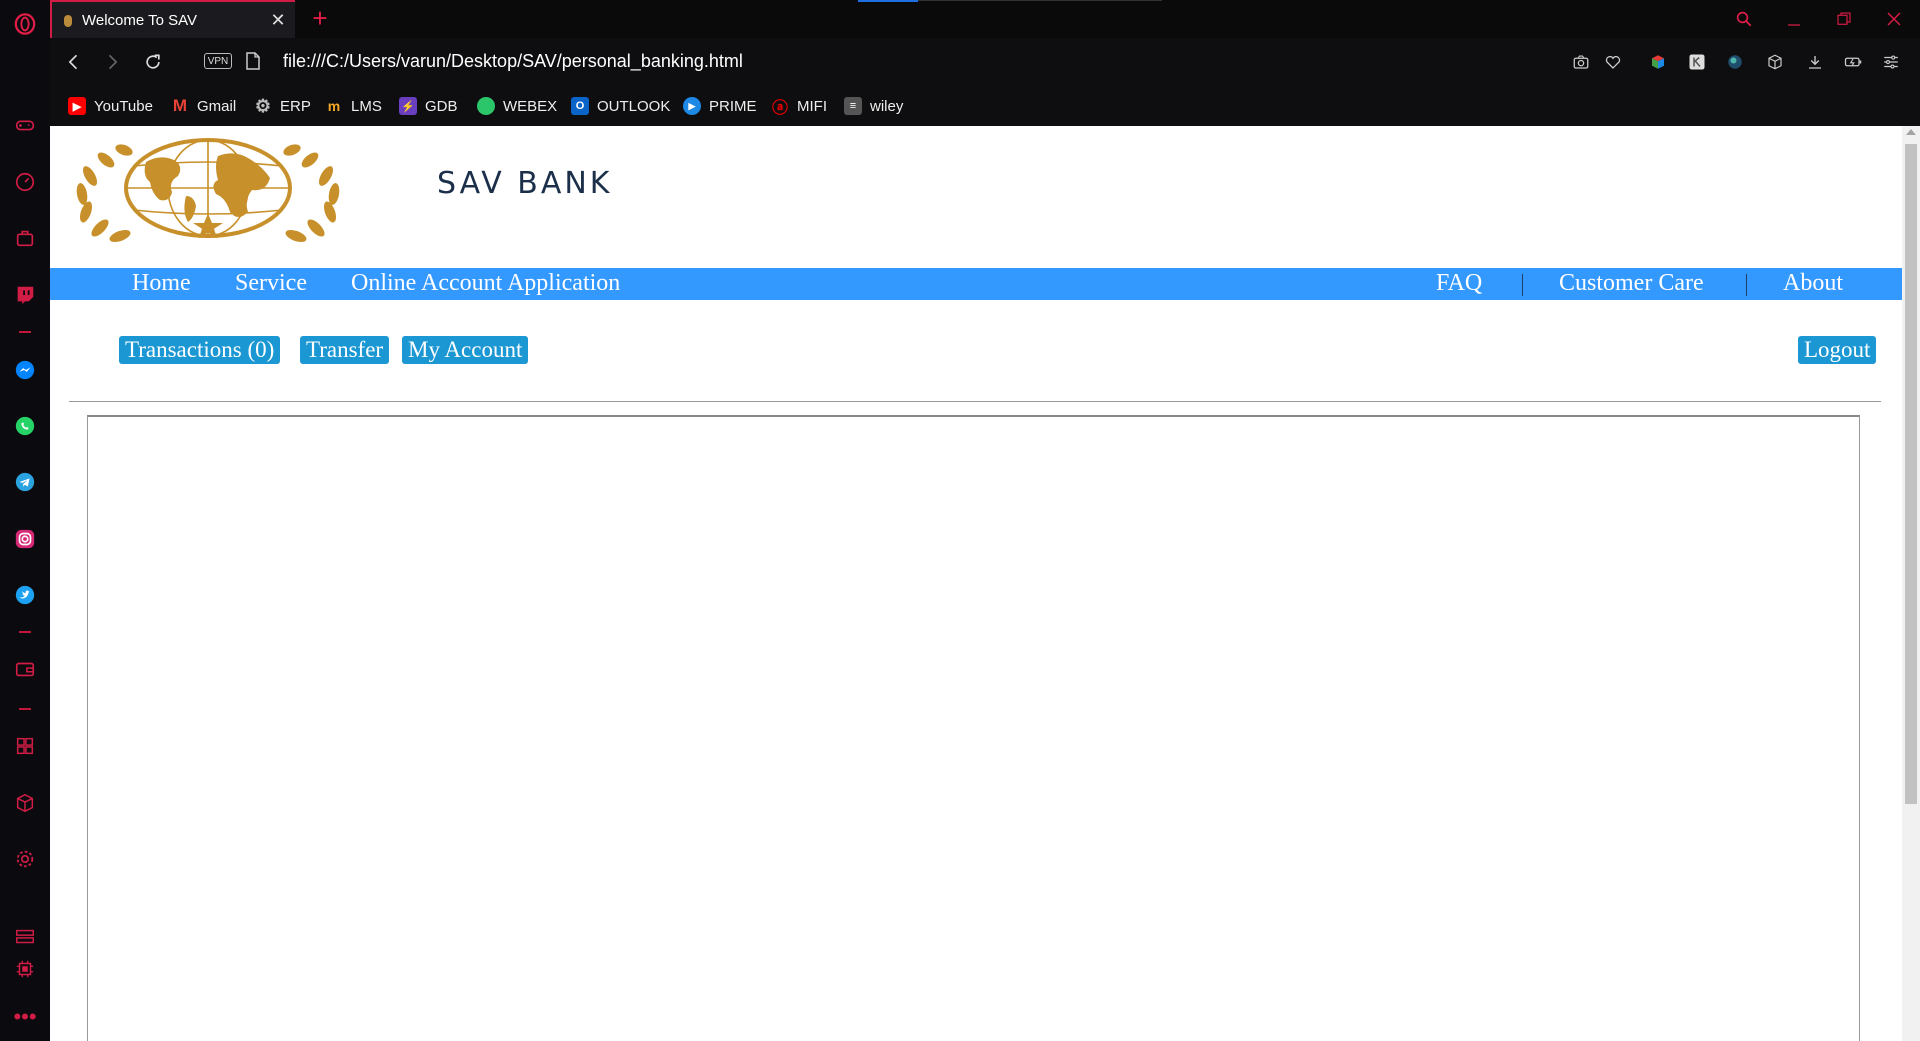 This screenshot has width=1920, height=1041. Describe the element at coordinates (77, 106) in the screenshot. I see `youtube-icon: ▶` at that location.